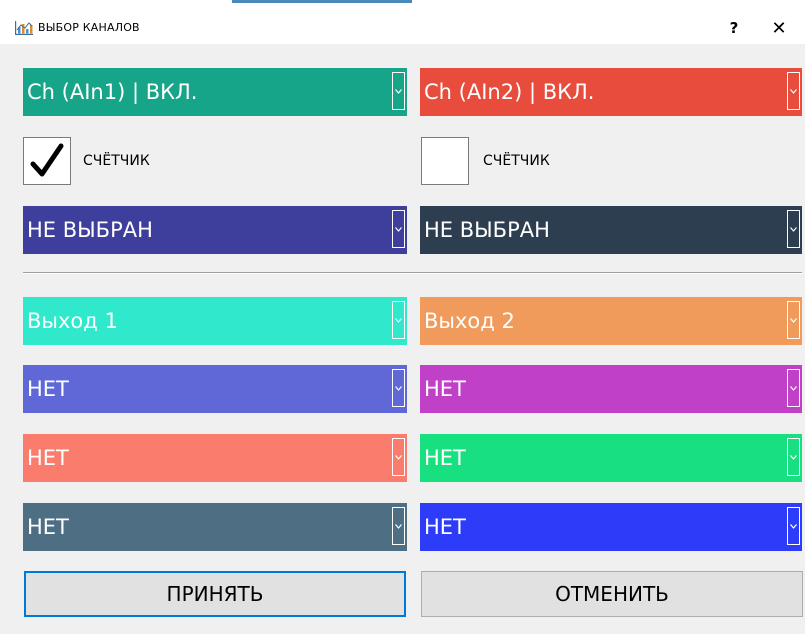 The height and width of the screenshot is (634, 805). Describe the element at coordinates (612, 594) in the screenshot. I see `cancel-button: ОТМЕНИТЬ` at that location.